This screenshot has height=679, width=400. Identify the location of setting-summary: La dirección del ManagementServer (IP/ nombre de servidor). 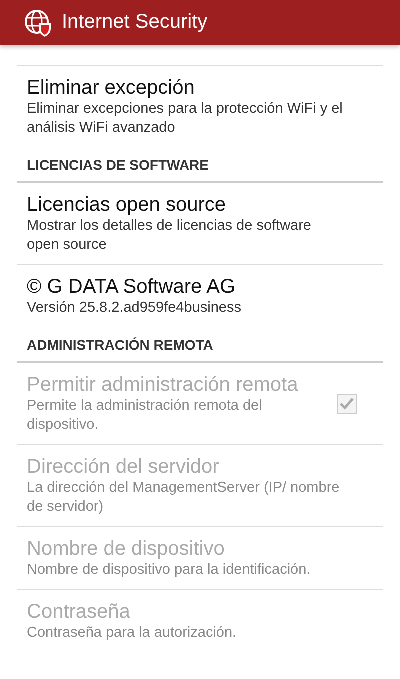
(184, 498).